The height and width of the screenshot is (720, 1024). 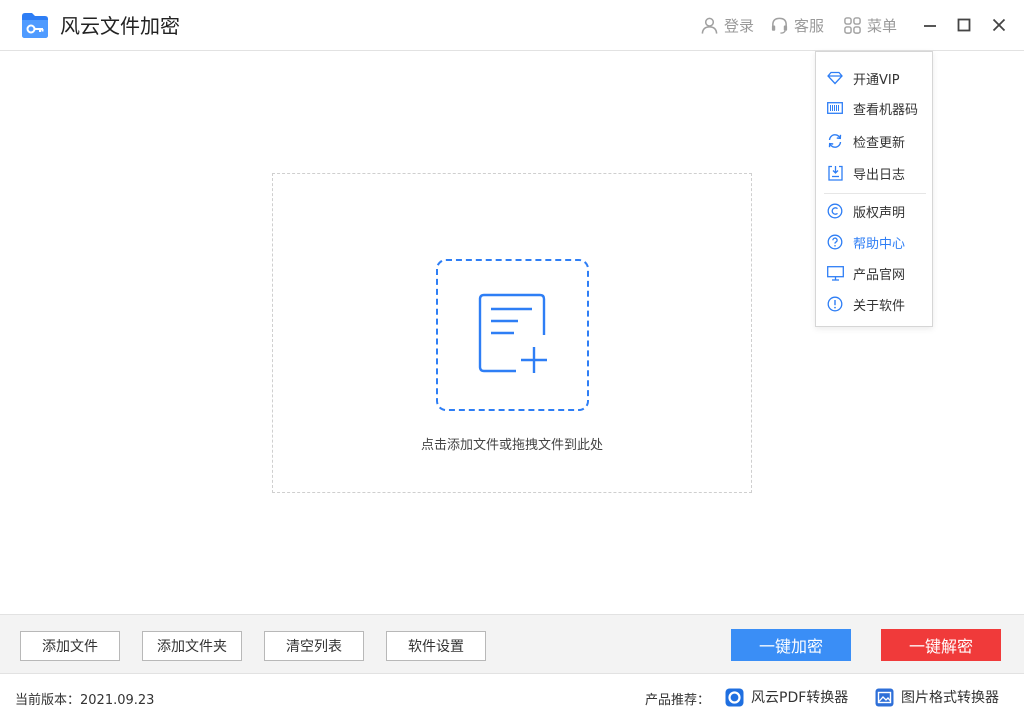 I want to click on pdf-converter-icon, so click(x=734, y=697).